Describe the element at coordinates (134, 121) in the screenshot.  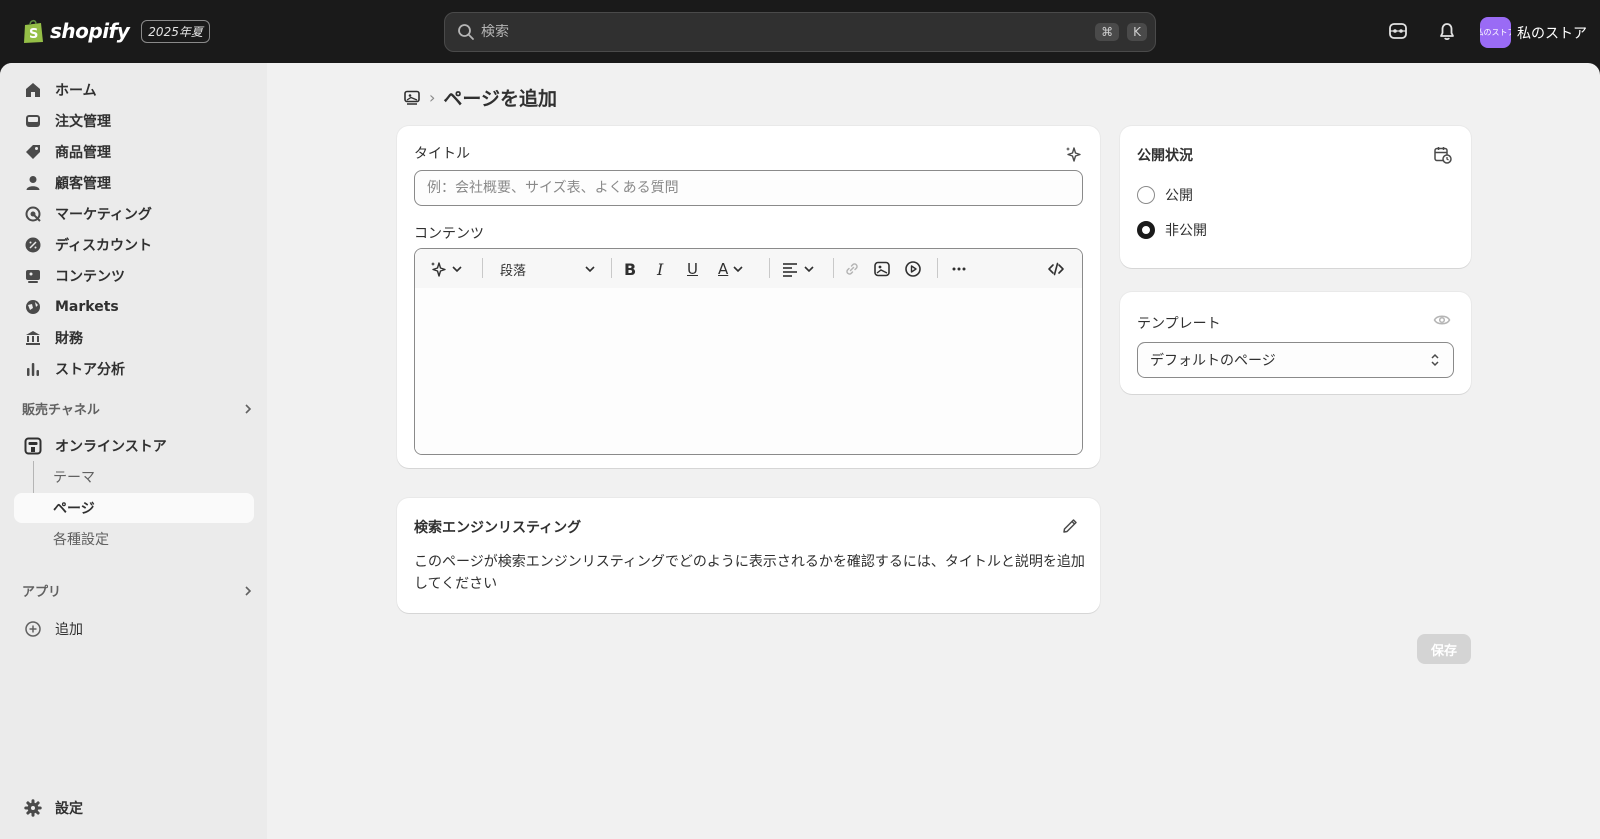
I see `sidebar-item-orders: 注文管理` at that location.